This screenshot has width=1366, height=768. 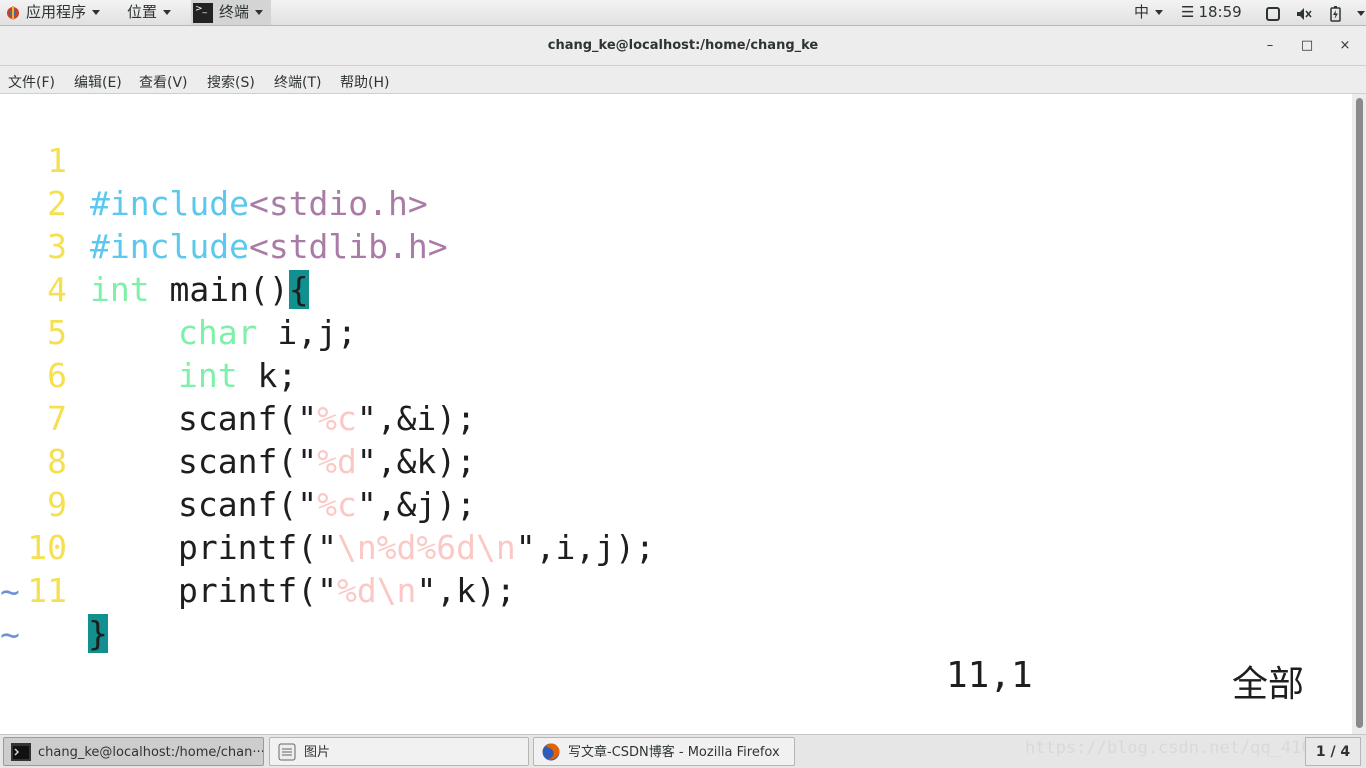 I want to click on code-token: ",k);, so click(x=466, y=590).